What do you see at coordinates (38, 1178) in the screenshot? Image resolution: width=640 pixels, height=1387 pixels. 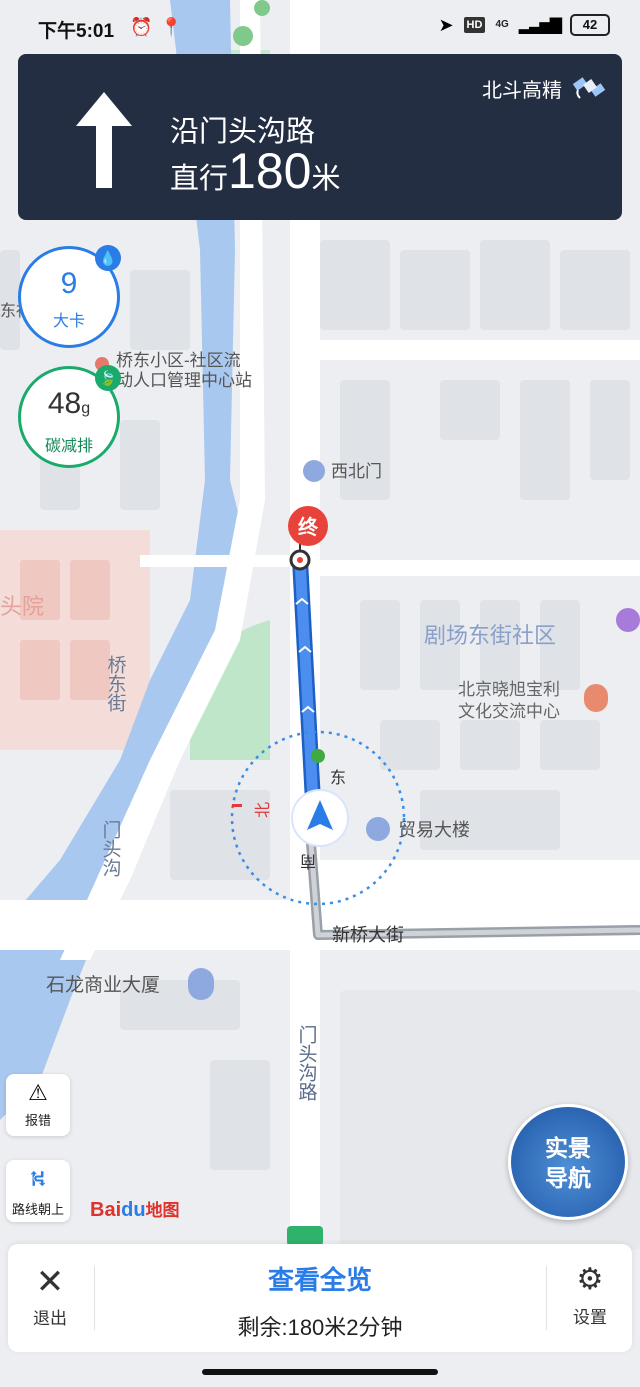 I see `route-up-icon: ⛕` at bounding box center [38, 1178].